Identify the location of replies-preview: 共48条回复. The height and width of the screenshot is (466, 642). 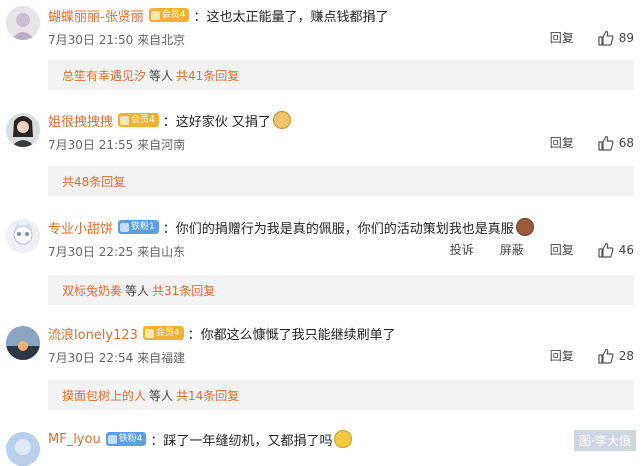
(341, 181).